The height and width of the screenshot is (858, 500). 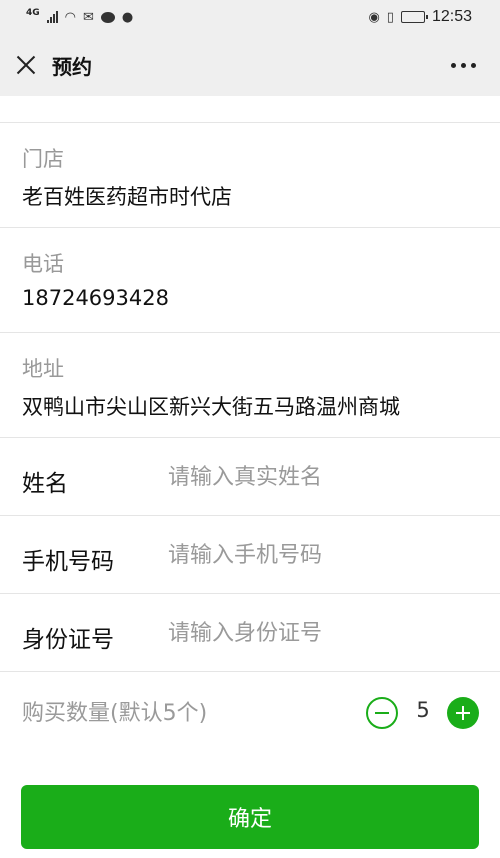 What do you see at coordinates (68, 640) in the screenshot?
I see `id-label: 身份证号` at bounding box center [68, 640].